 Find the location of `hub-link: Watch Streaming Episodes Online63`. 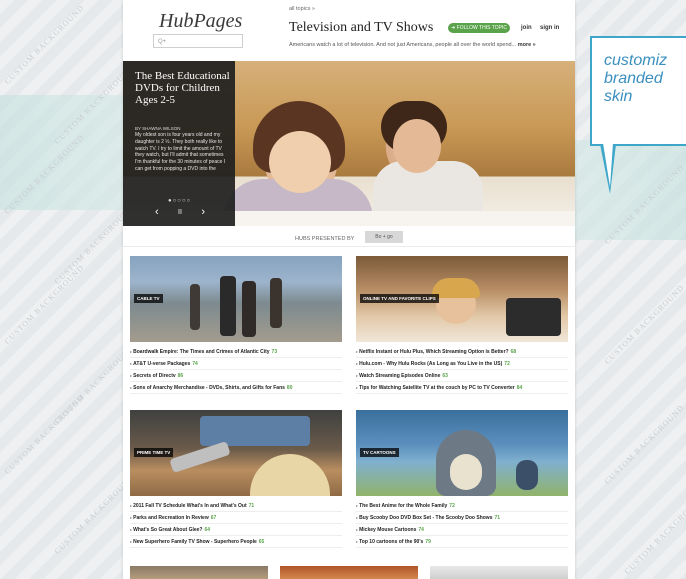

hub-link: Watch Streaming Episodes Online63 is located at coordinates (462, 376).